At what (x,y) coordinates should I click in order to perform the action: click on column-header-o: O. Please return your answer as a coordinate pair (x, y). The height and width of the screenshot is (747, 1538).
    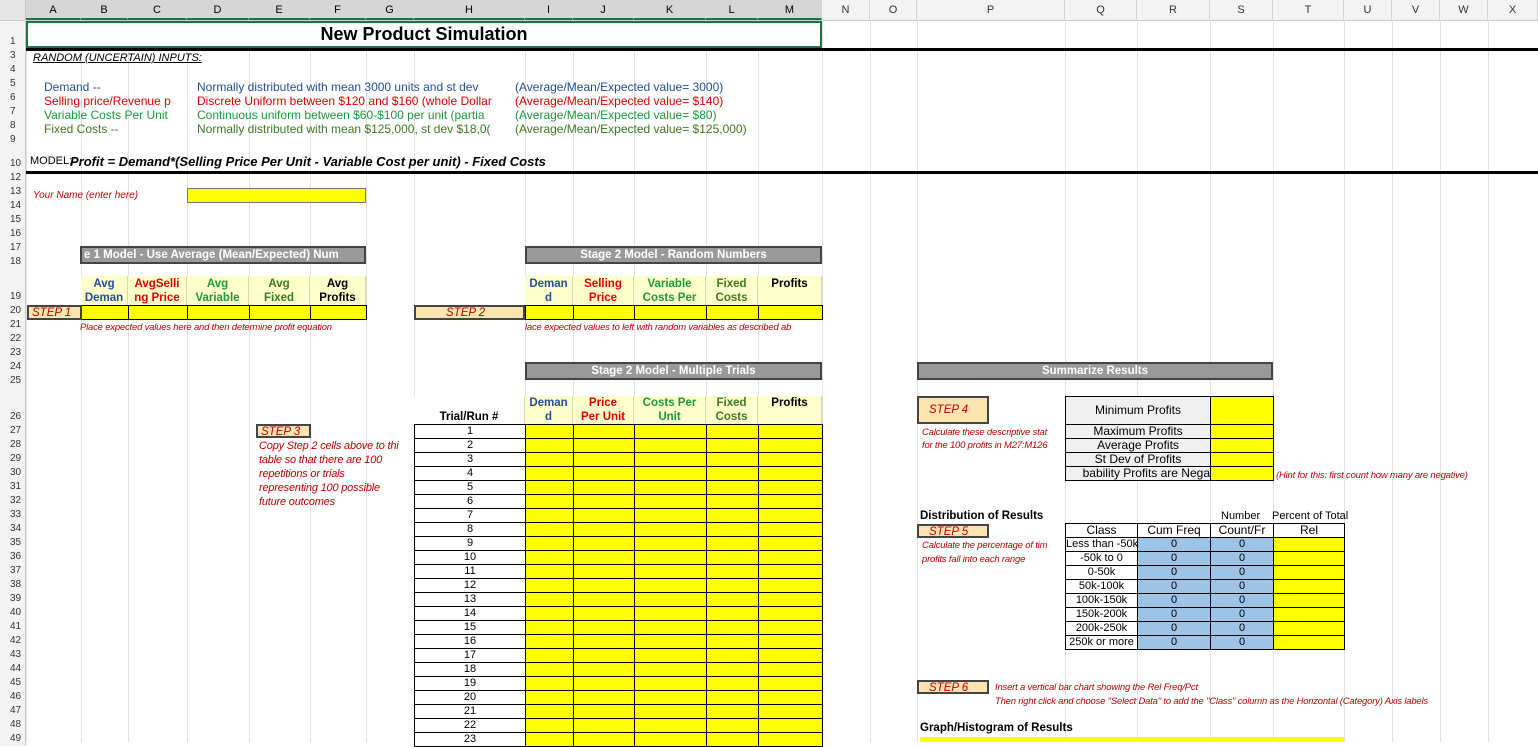
    Looking at the image, I should click on (893, 10).